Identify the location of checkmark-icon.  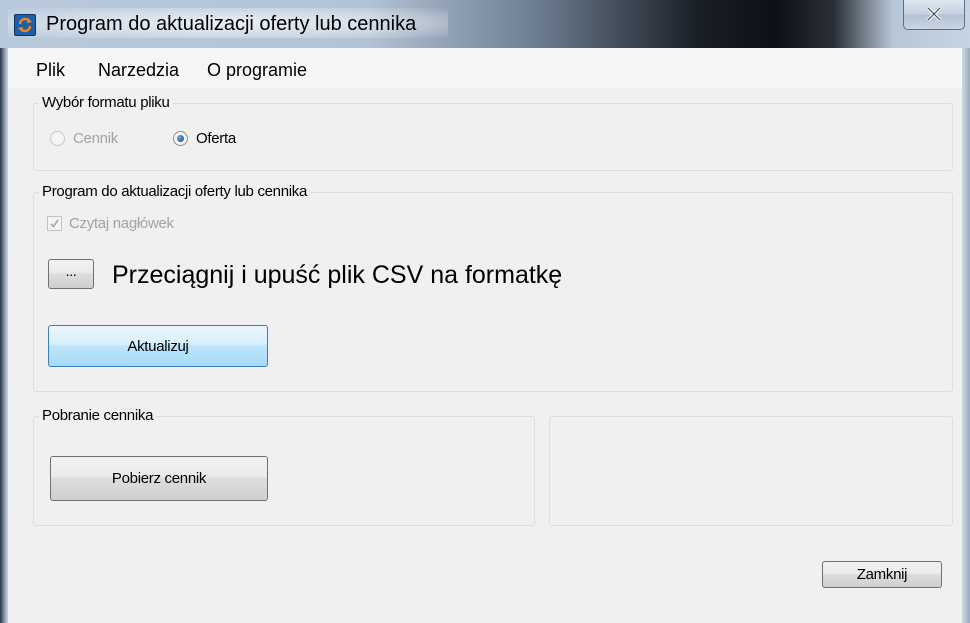
(54, 223).